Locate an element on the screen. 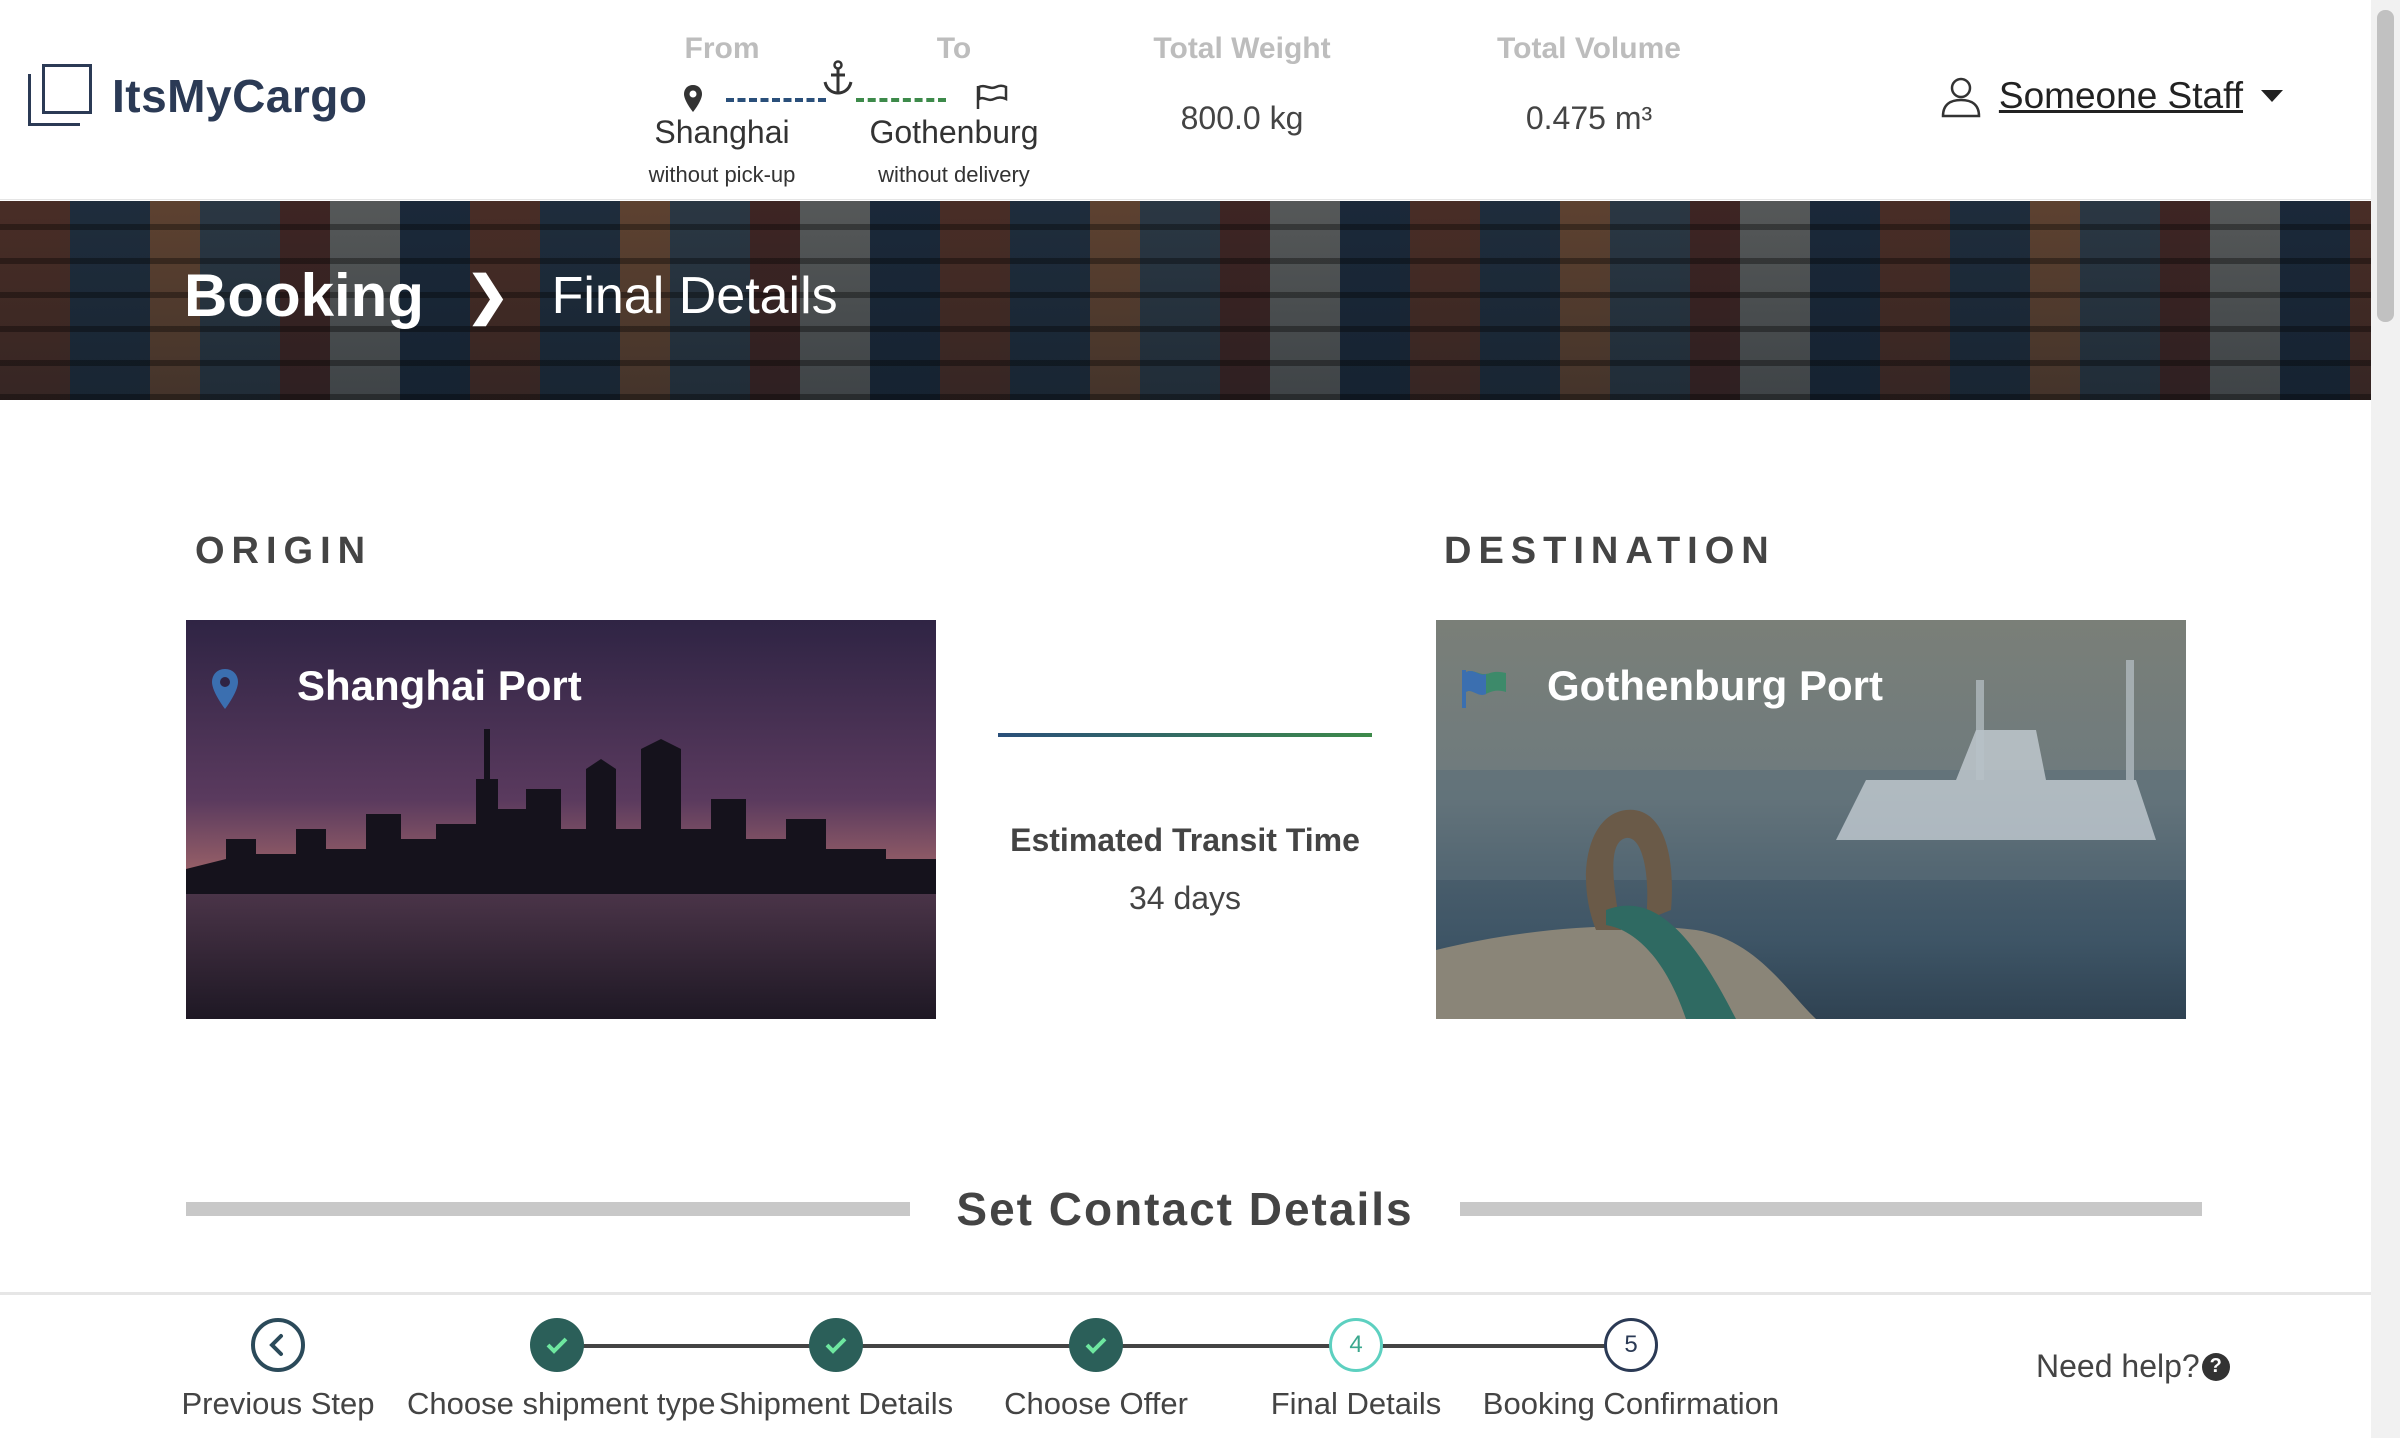 The image size is (2400, 1438). question-icon: ? is located at coordinates (2215, 1366).